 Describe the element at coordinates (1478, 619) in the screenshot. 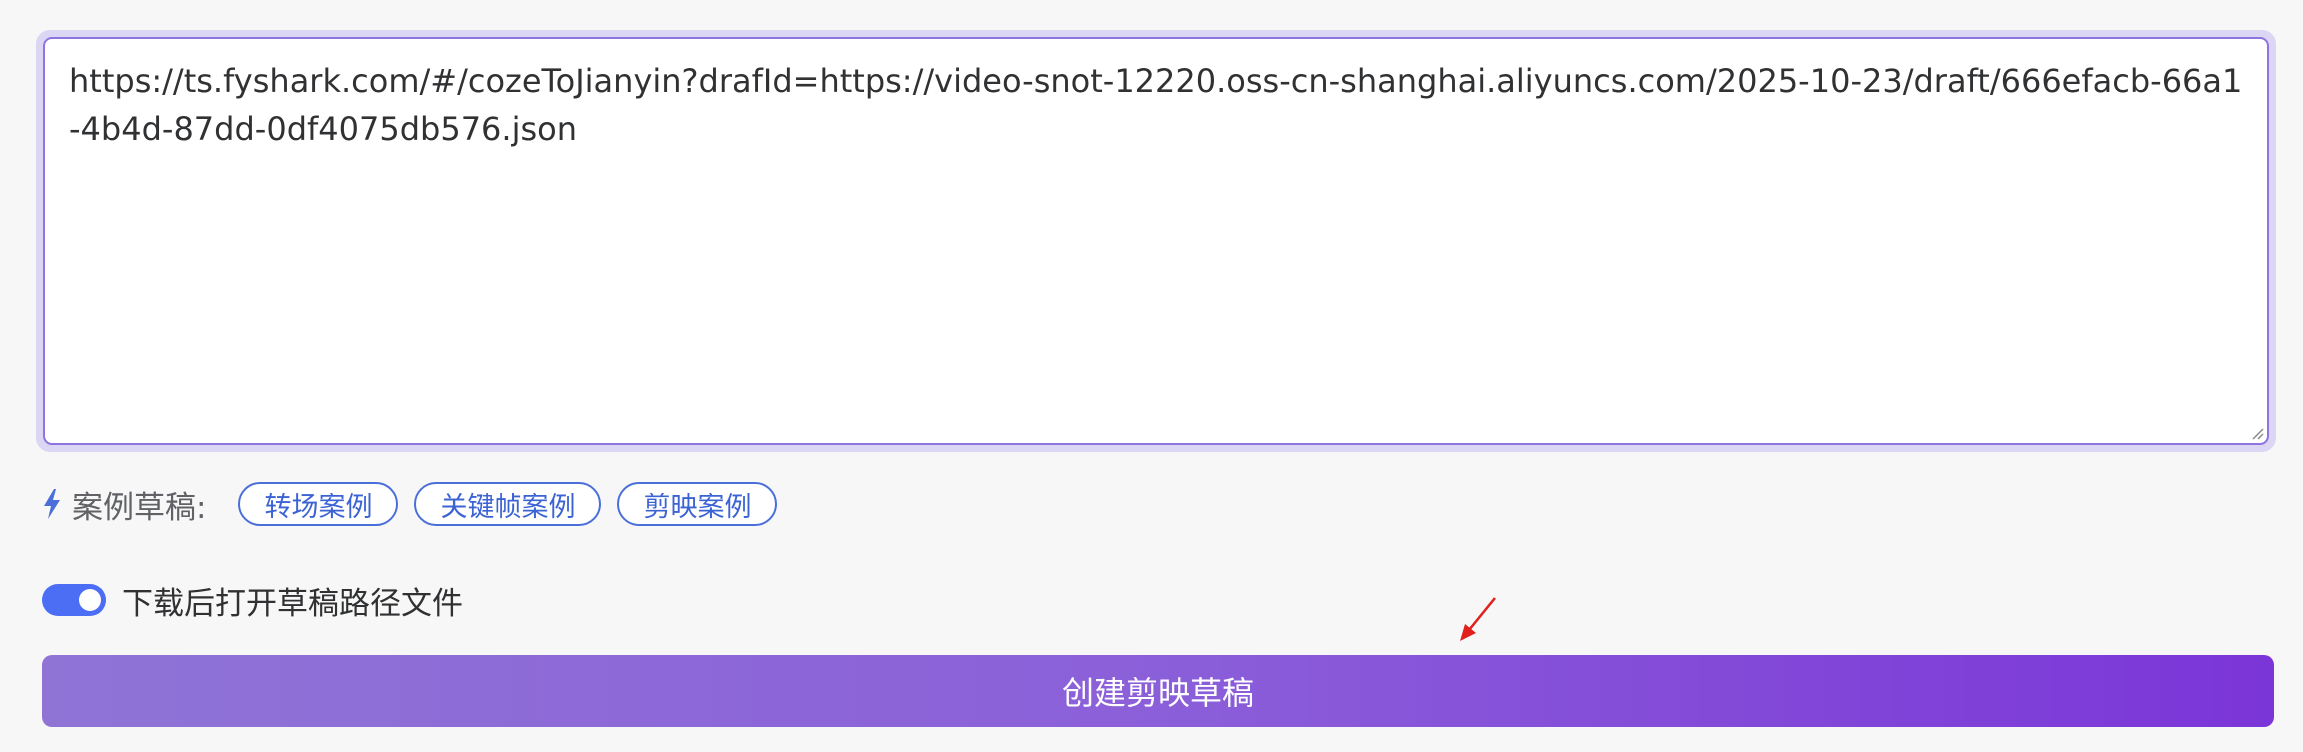

I see `red-arrow-annotation-icon` at that location.